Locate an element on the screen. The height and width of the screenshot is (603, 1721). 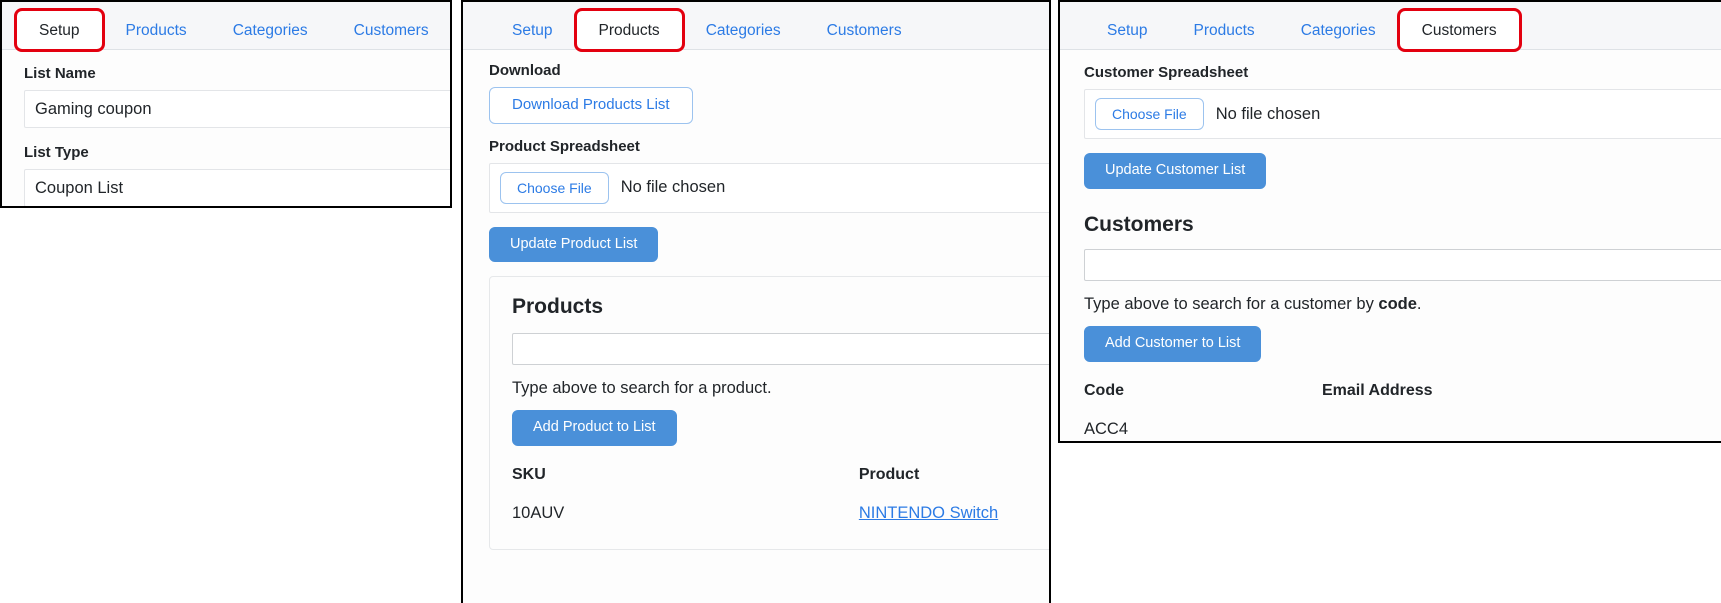
cell-product: NINTENDO Switch is located at coordinates (954, 513).